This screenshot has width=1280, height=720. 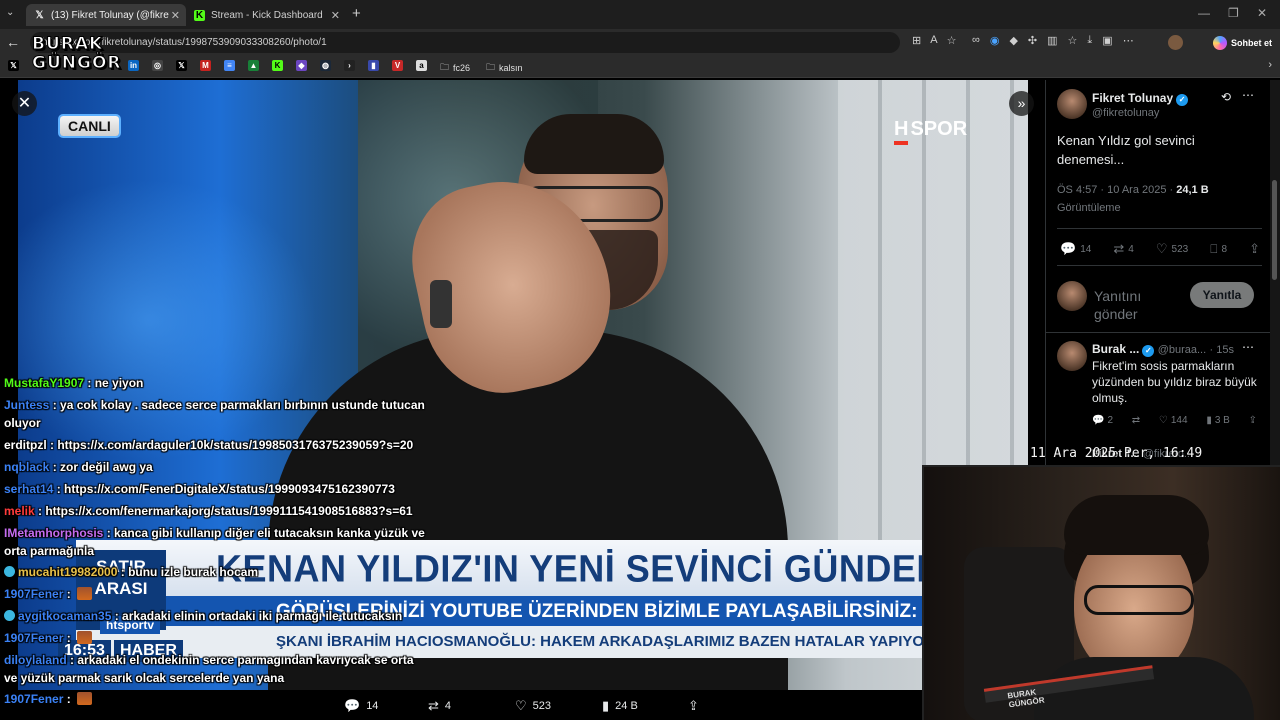 I want to click on chat-username: nqblack, so click(x=27, y=467).